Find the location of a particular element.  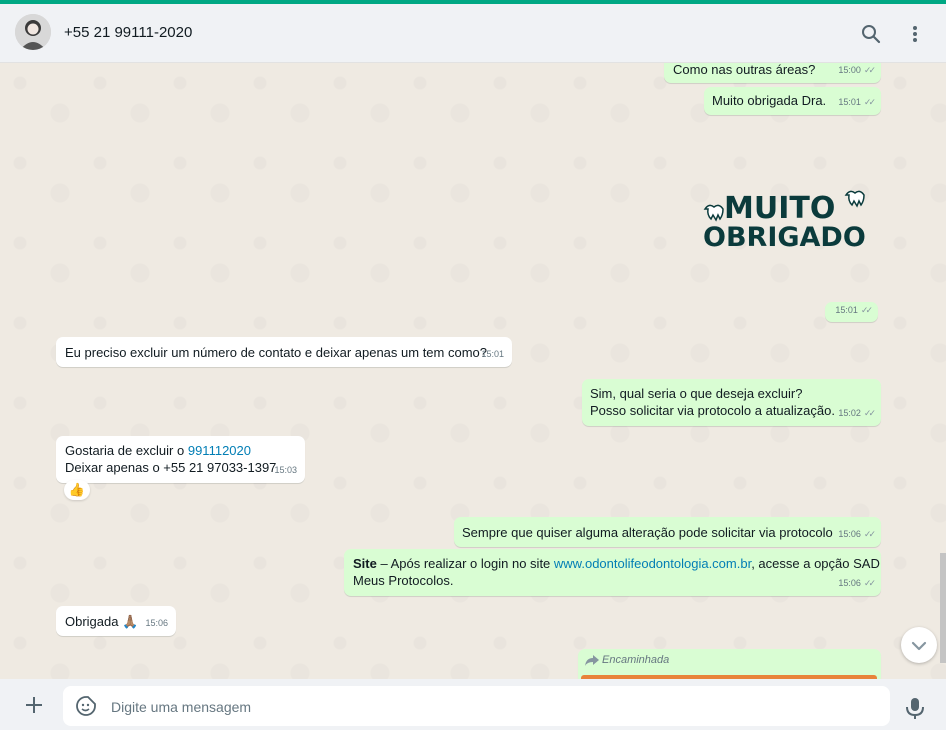

message-line: Sim, qual seria o que deseja excluir? is located at coordinates (696, 393).